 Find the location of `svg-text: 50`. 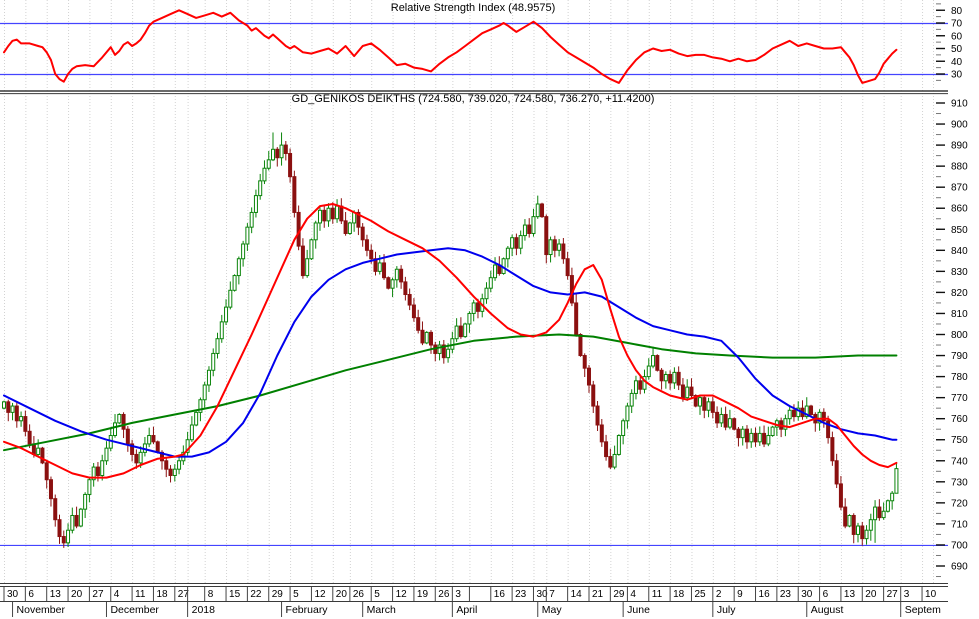

svg-text: 50 is located at coordinates (957, 49).